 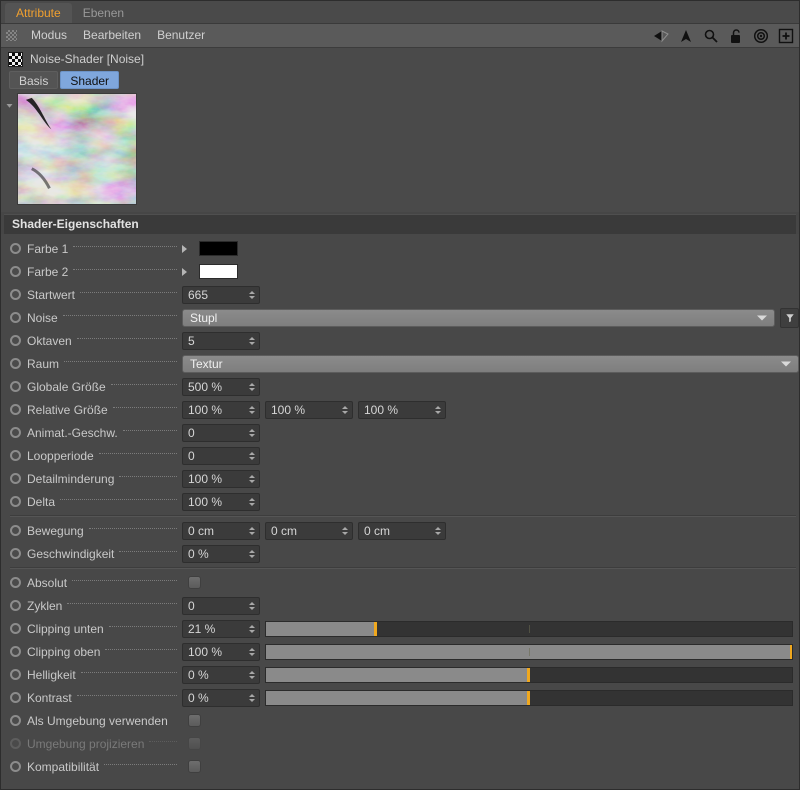 I want to click on animation-track-dot-kompatibilitaet, so click(x=15, y=766).